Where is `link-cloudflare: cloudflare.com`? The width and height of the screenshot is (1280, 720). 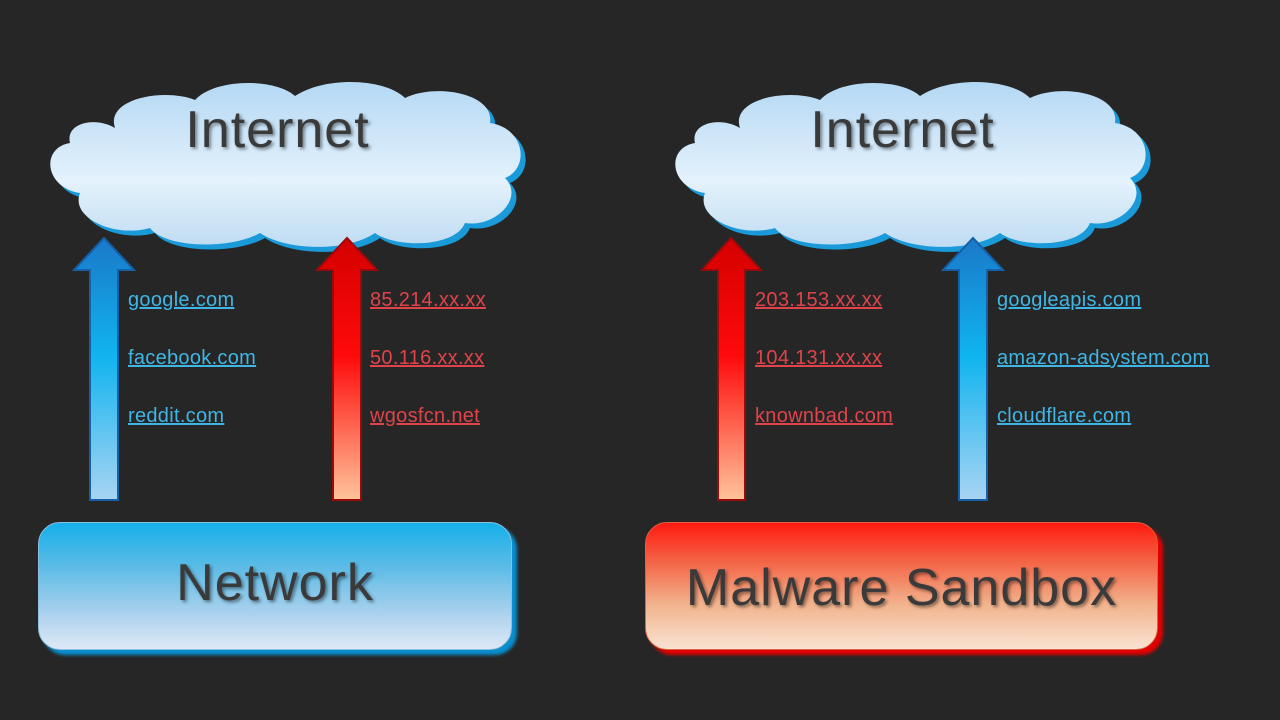
link-cloudflare: cloudflare.com is located at coordinates (1103, 433).